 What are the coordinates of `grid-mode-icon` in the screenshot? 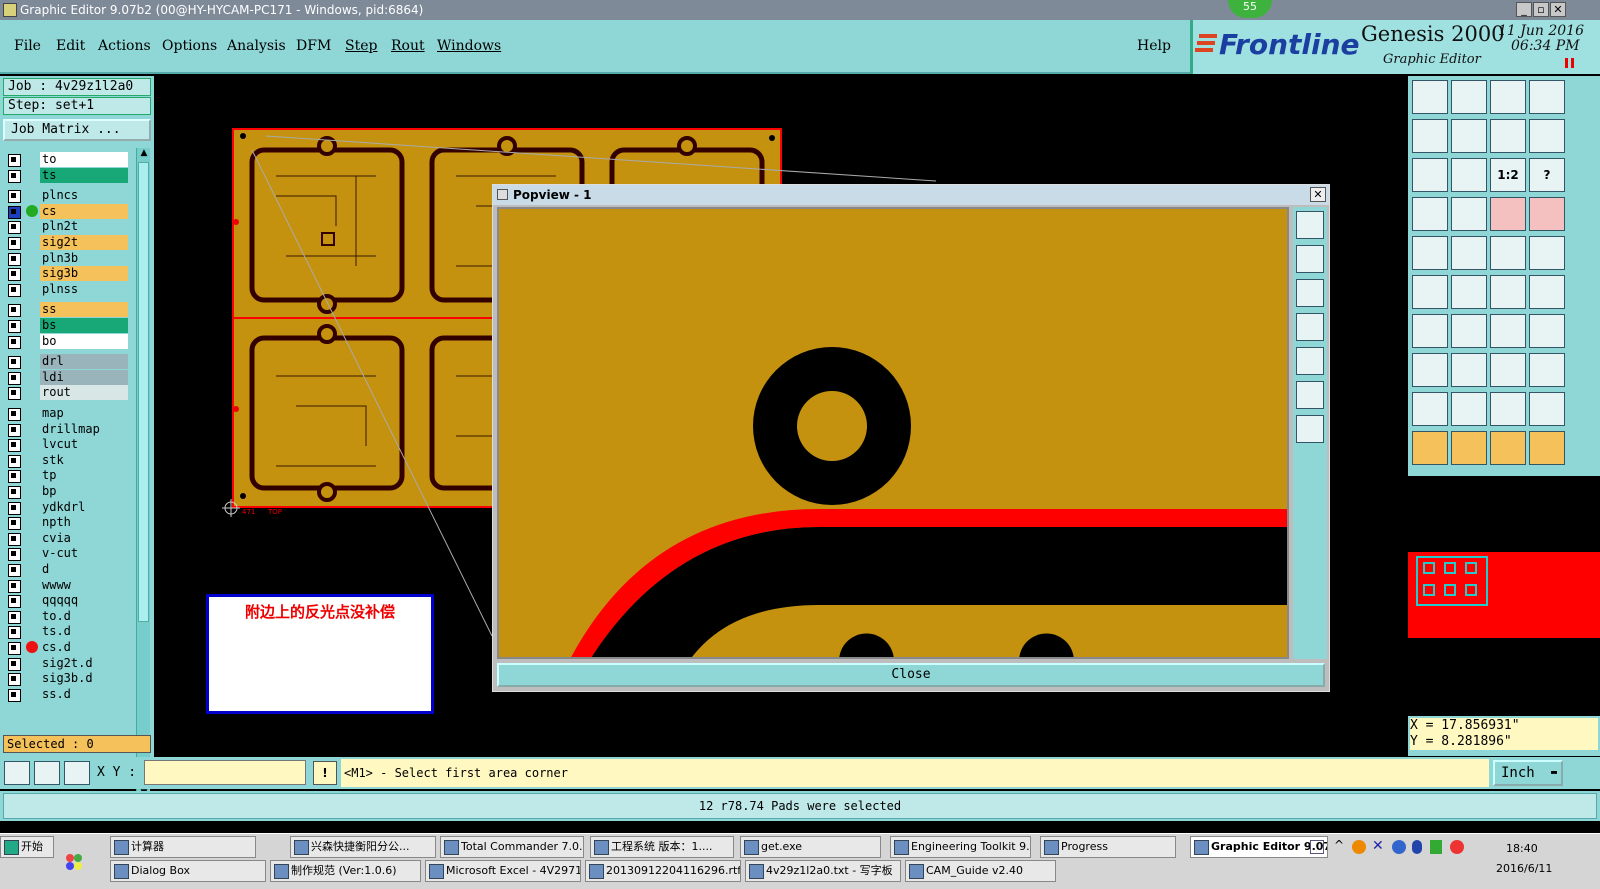 It's located at (77, 773).